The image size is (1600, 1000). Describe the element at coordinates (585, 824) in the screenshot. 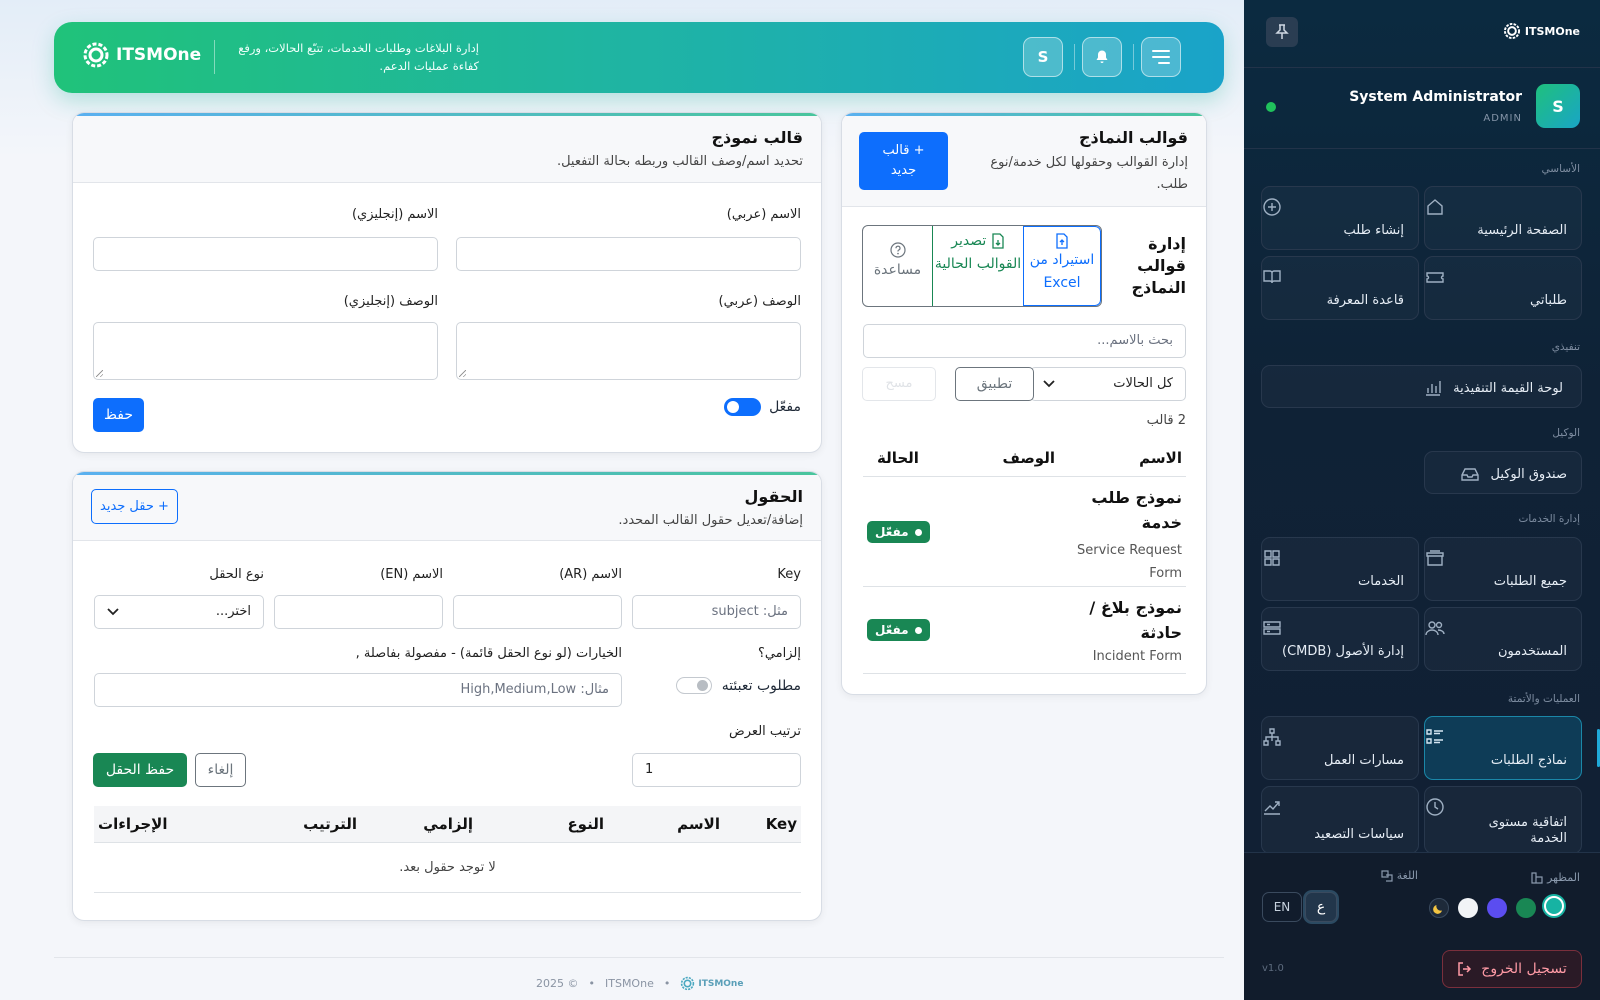

I see `col-field-type: النوع` at that location.